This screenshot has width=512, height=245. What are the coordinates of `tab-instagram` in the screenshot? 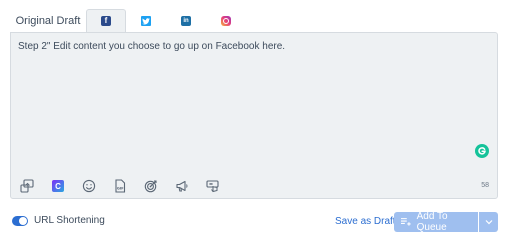 It's located at (226, 21).